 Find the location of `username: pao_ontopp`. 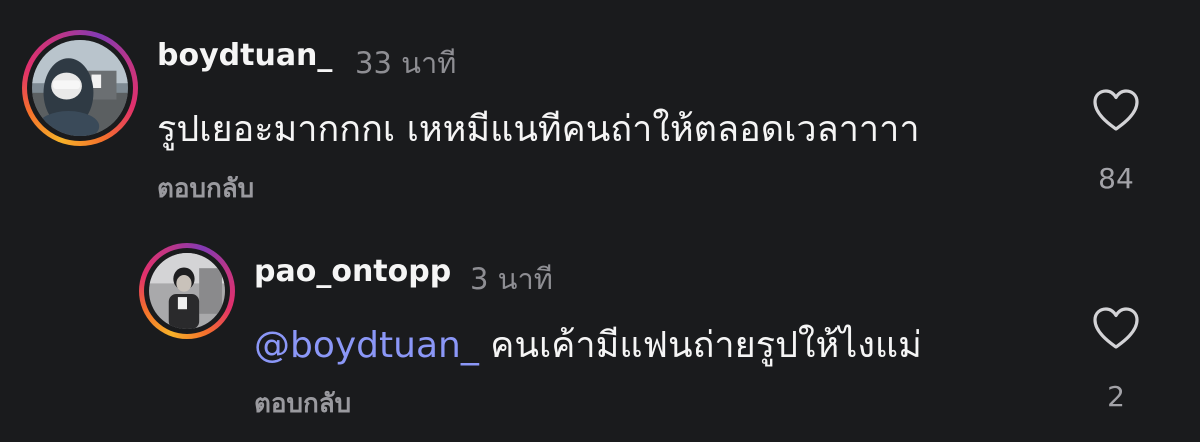

username: pao_ontopp is located at coordinates (352, 271).